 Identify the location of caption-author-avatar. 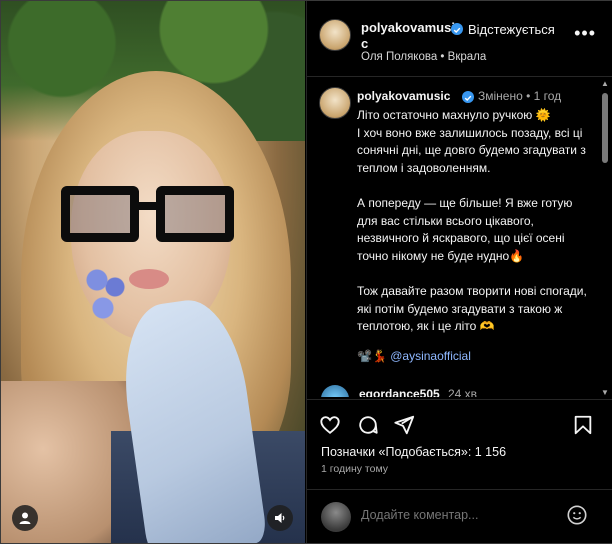
(335, 103).